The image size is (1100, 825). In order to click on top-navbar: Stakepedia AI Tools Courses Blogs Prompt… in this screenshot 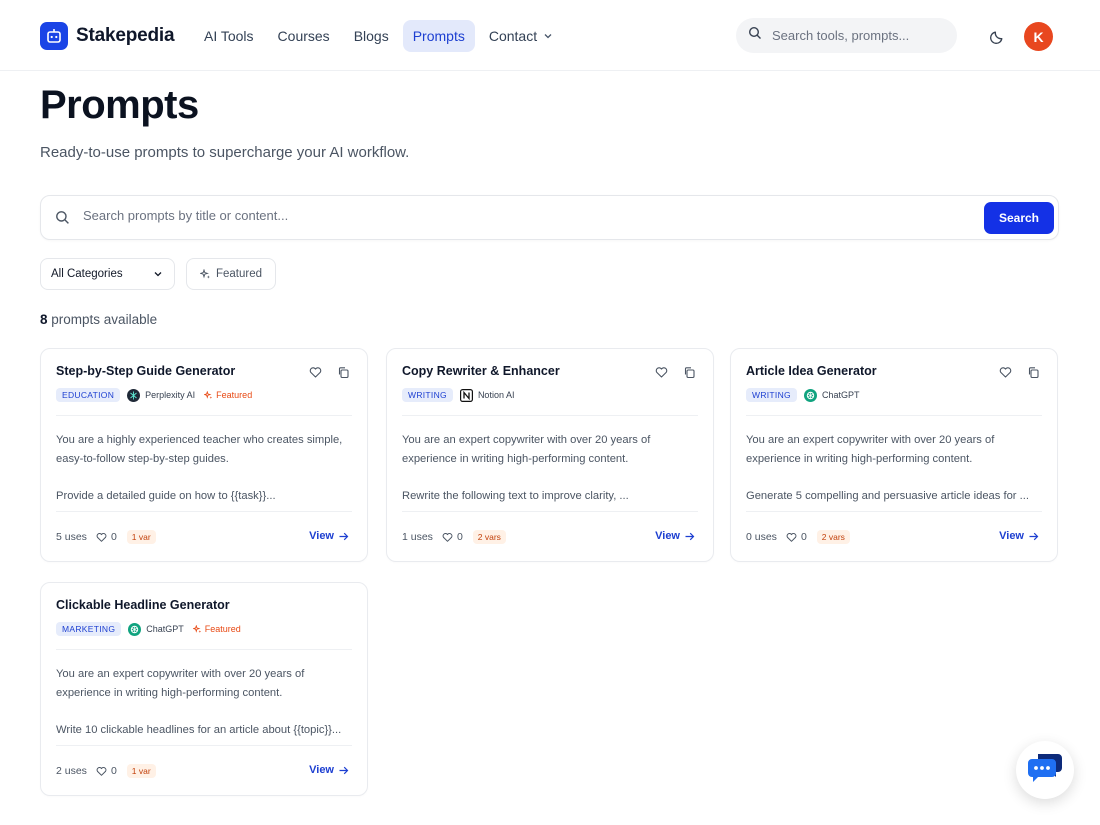, I will do `click(550, 35)`.